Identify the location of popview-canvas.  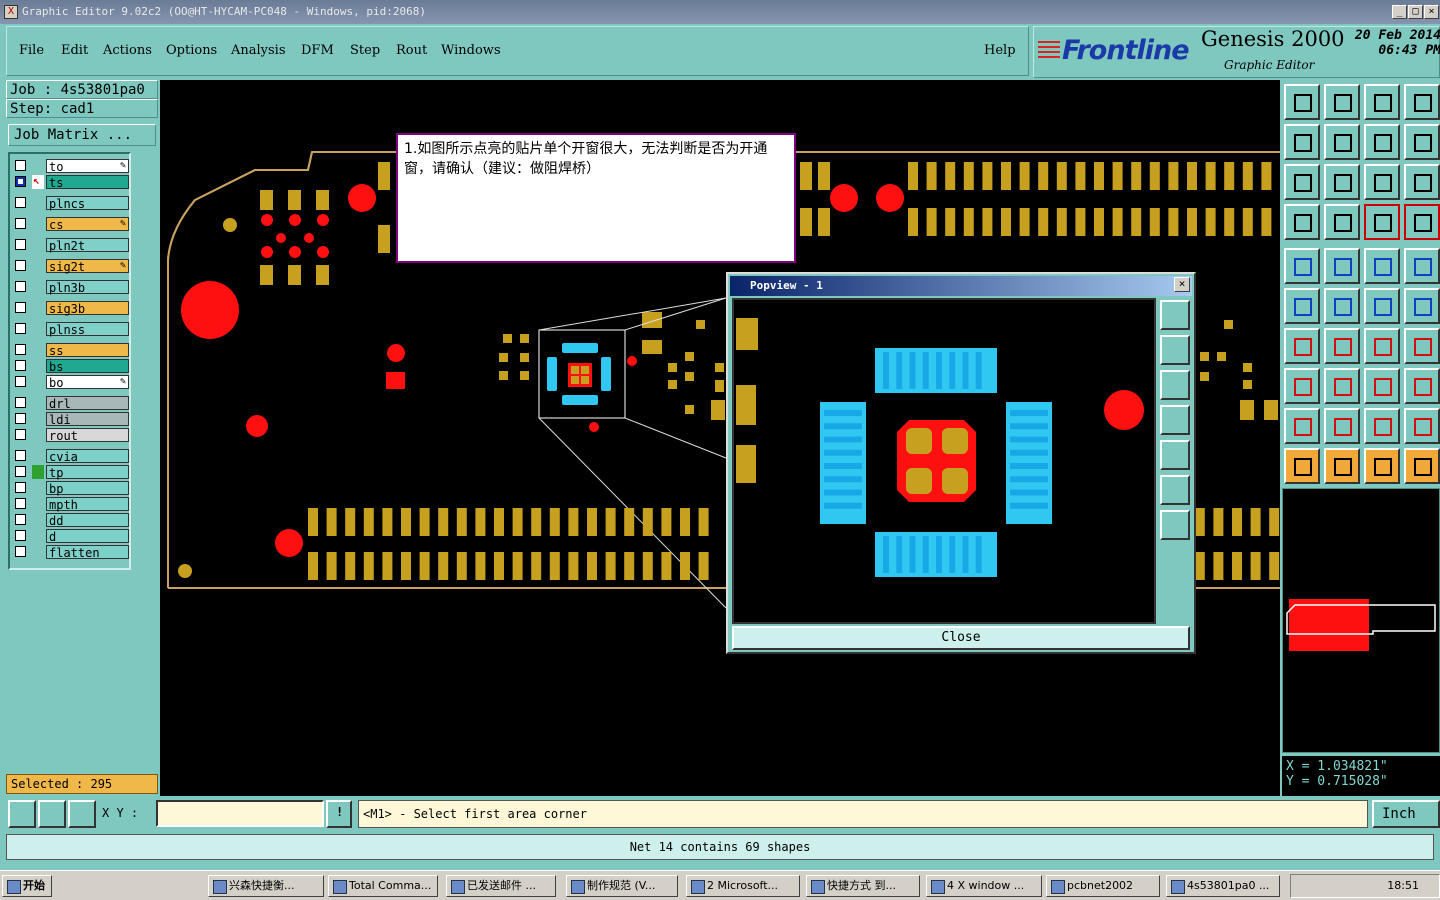
(944, 461).